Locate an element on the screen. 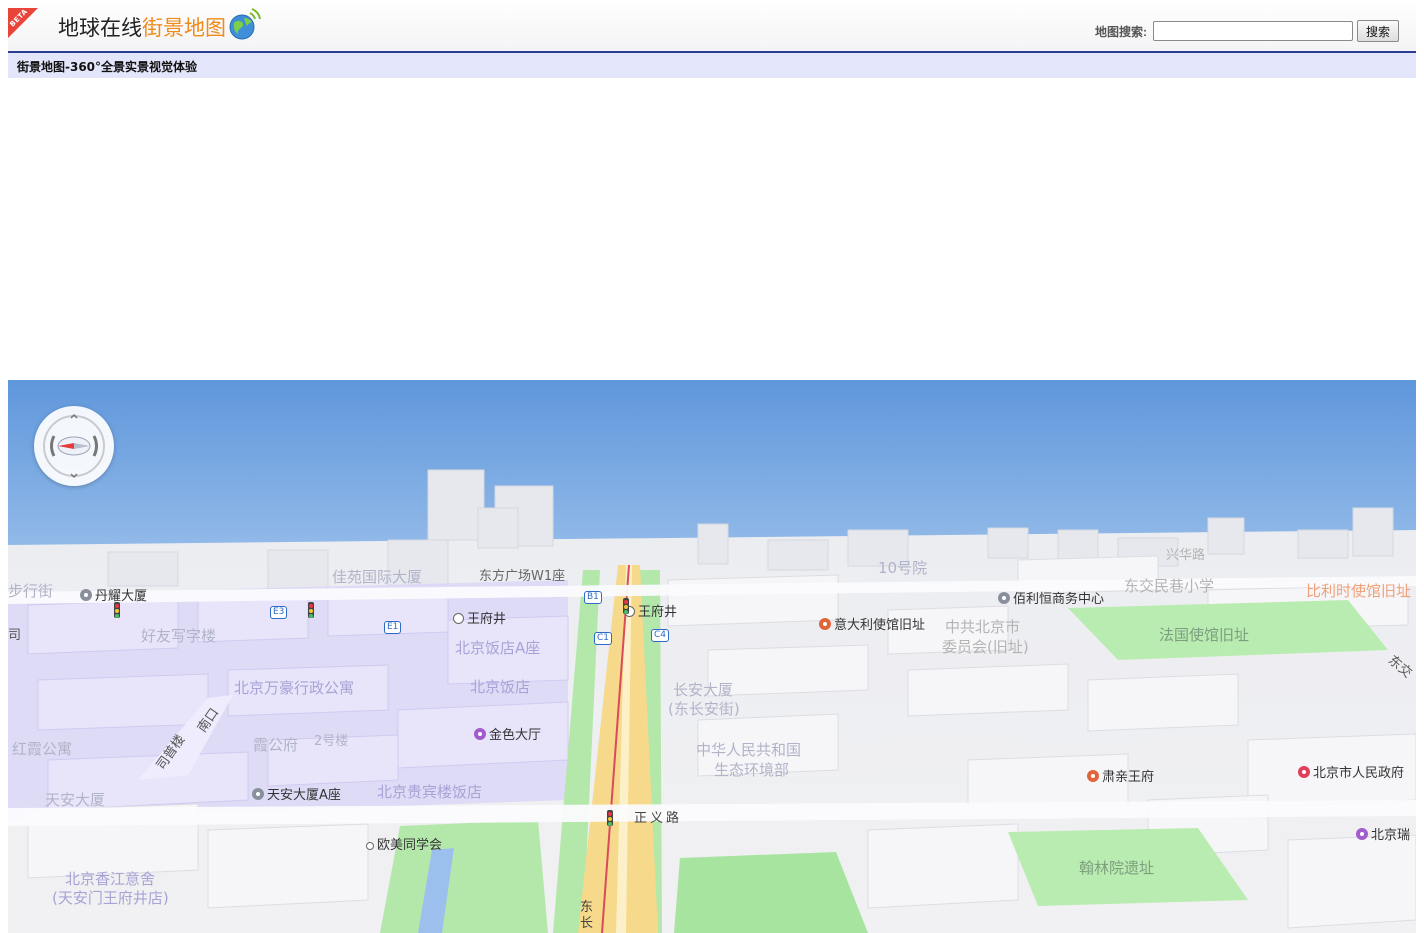 This screenshot has height=933, width=1424. area-label: 兴华路 is located at coordinates (1186, 555).